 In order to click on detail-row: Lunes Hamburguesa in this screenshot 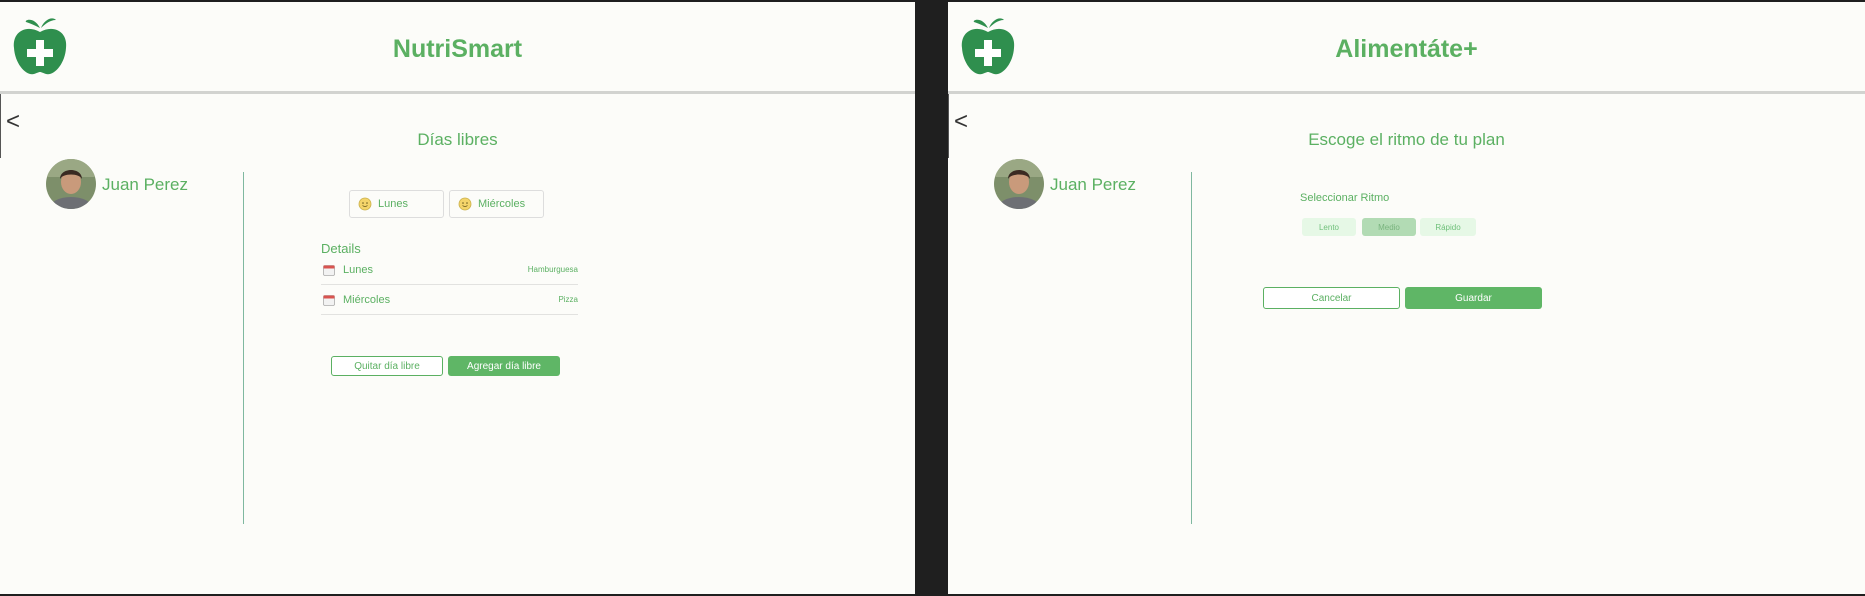, I will do `click(449, 270)`.